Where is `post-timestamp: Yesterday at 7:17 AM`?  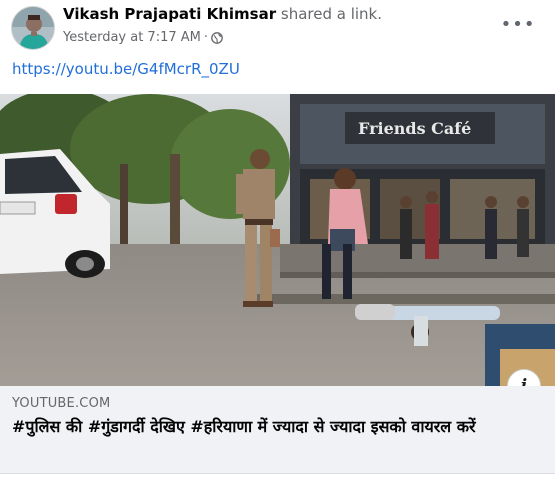 post-timestamp: Yesterday at 7:17 AM is located at coordinates (132, 37).